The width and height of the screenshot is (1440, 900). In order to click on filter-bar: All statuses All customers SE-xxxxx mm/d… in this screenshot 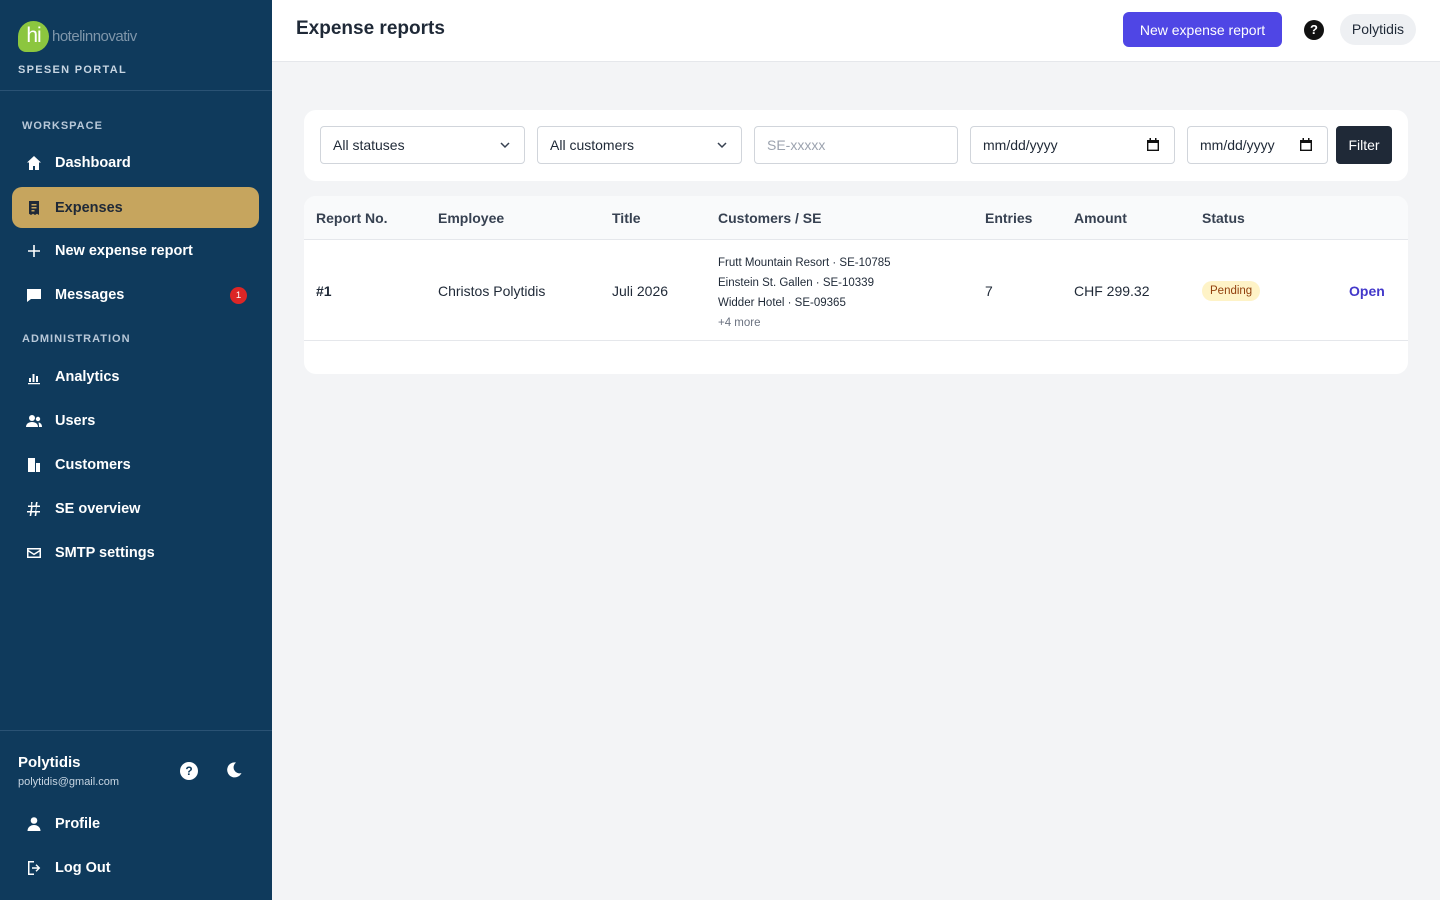, I will do `click(856, 145)`.